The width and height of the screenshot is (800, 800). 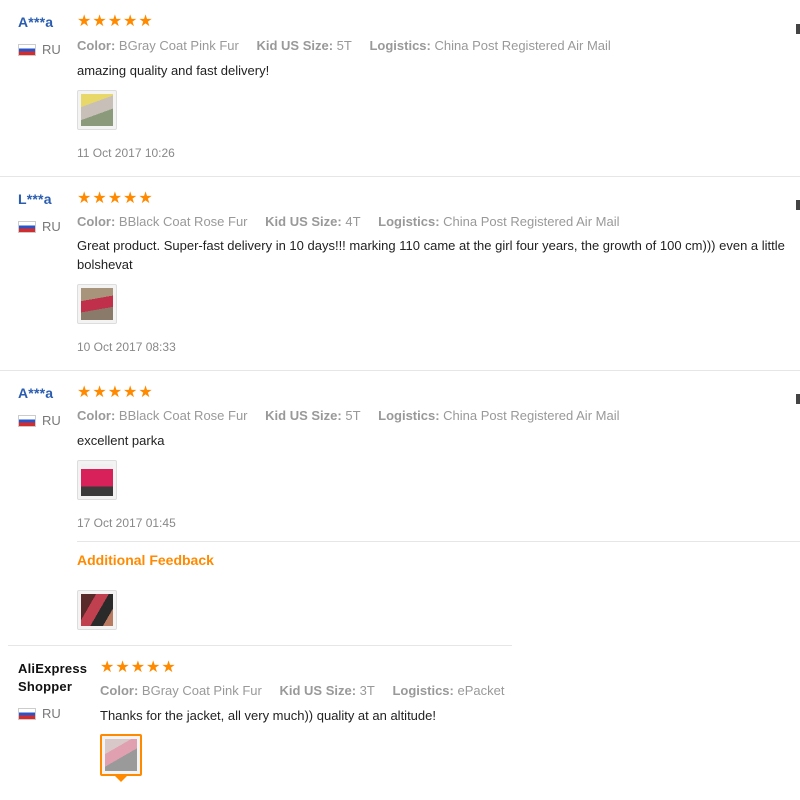 What do you see at coordinates (121, 755) in the screenshot?
I see `review-photo-thumbnail-selected` at bounding box center [121, 755].